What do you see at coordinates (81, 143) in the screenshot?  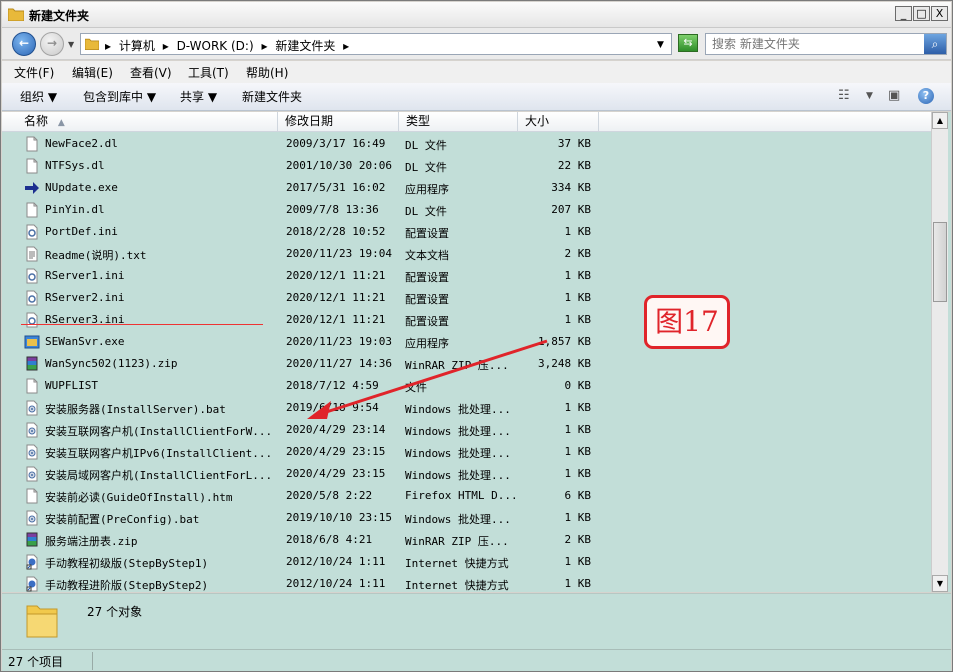 I see `file-name: NewFace2.dl` at bounding box center [81, 143].